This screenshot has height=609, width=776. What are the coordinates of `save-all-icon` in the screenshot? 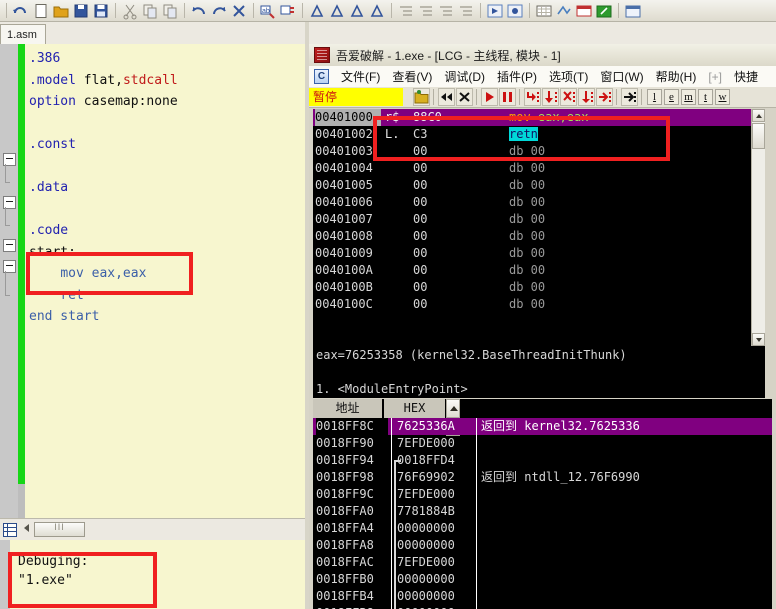 It's located at (101, 11).